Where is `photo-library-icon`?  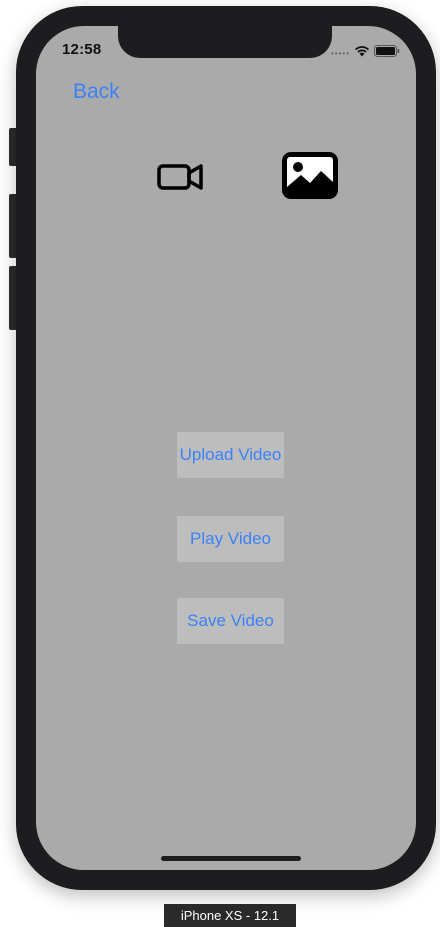
photo-library-icon is located at coordinates (310, 175).